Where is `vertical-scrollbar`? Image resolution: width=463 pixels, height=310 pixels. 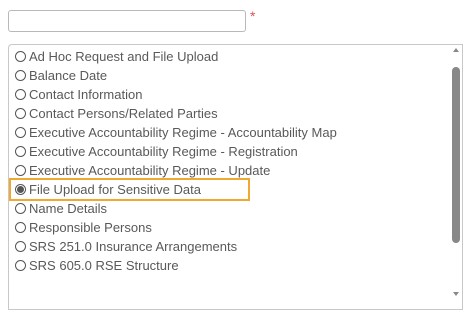 vertical-scrollbar is located at coordinates (456, 177).